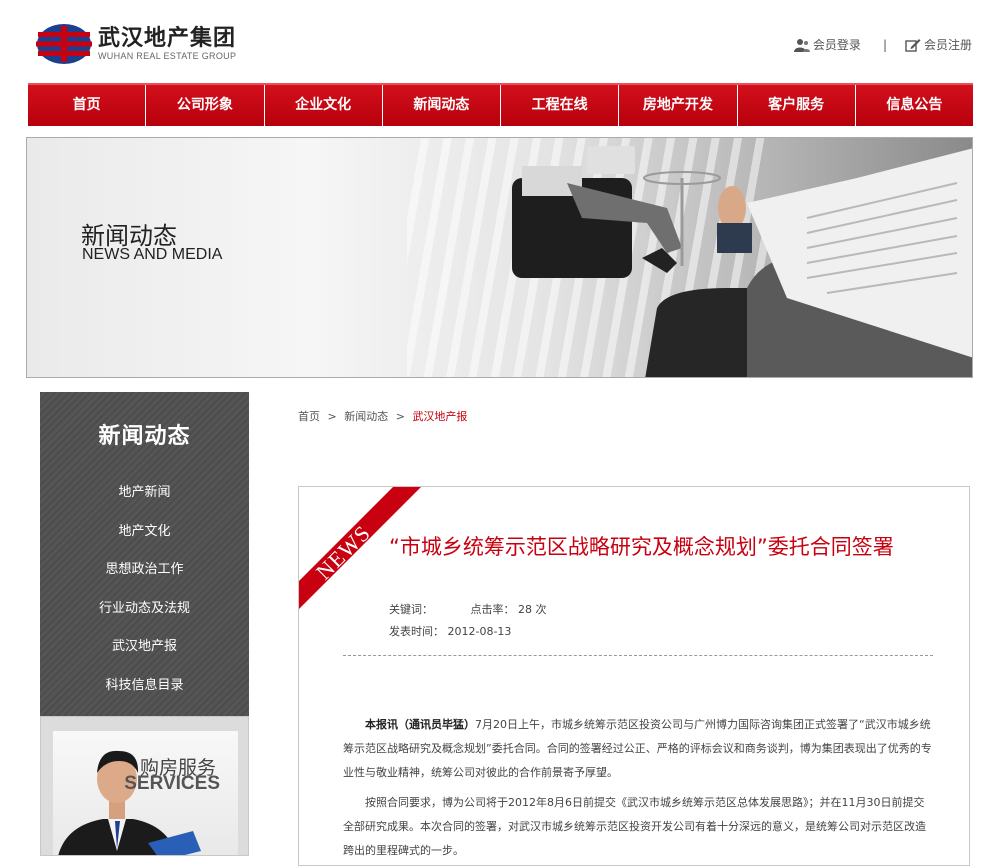  What do you see at coordinates (914, 105) in the screenshot?
I see `nav-item-announcements: 信息公告` at bounding box center [914, 105].